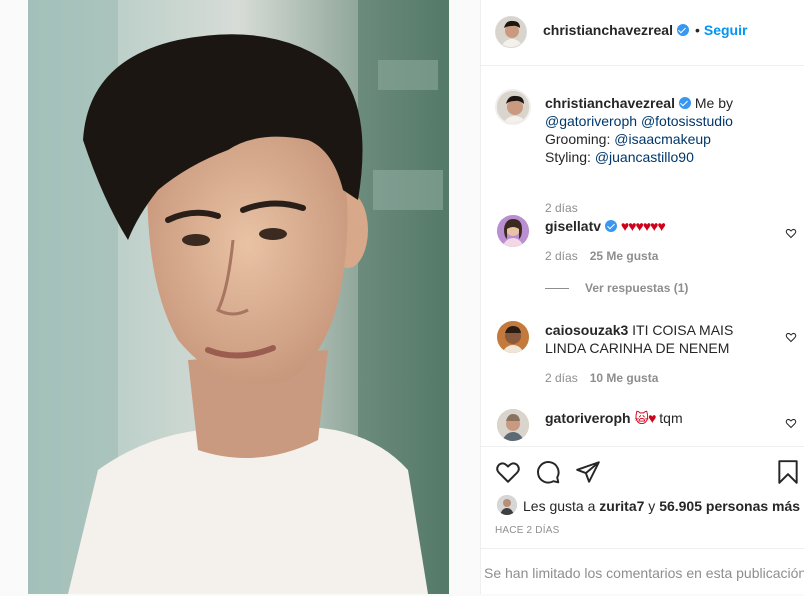 This screenshot has height=596, width=804. Describe the element at coordinates (508, 472) in the screenshot. I see `heart-icon` at that location.